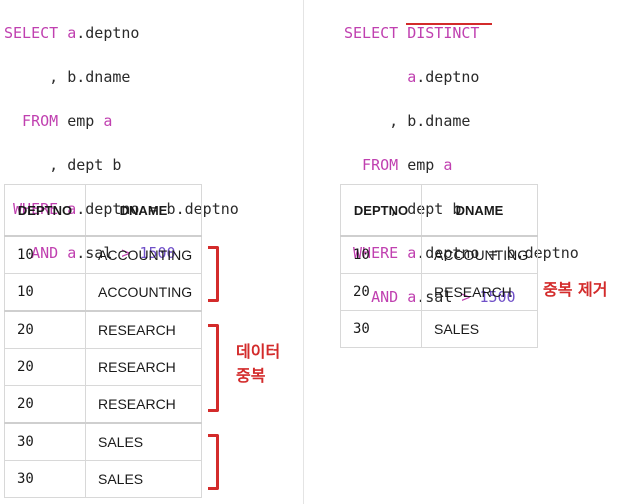  I want to click on duplicate-bracket-sales, so click(213, 462).